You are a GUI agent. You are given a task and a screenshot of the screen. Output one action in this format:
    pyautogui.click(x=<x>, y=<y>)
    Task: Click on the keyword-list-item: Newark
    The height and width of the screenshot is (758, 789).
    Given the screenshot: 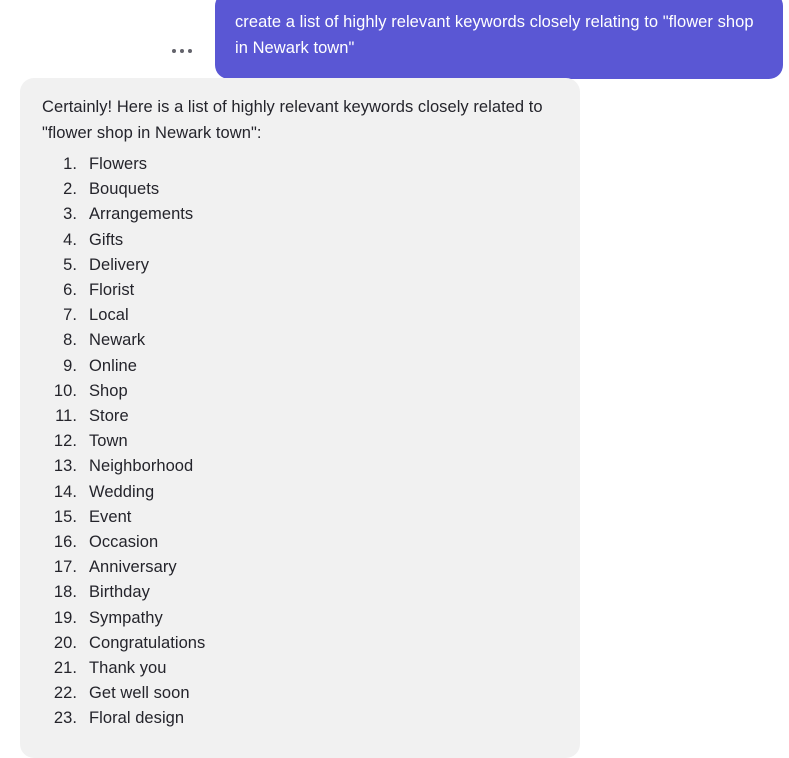 What is the action you would take?
    pyautogui.click(x=89, y=340)
    